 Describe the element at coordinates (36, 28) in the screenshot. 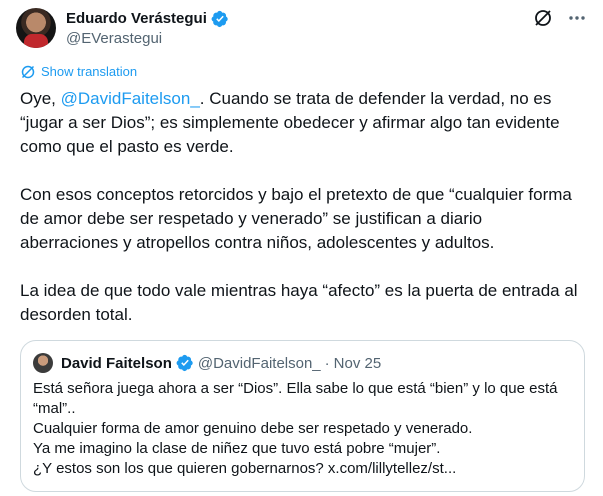

I see `author-avatar` at that location.